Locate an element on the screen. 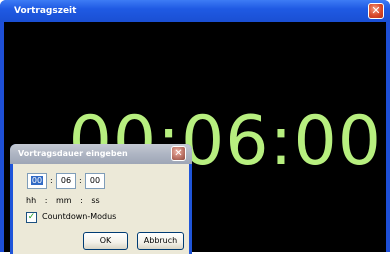 The image size is (390, 254). main-window-title: Vortragszeit is located at coordinates (45, 11).